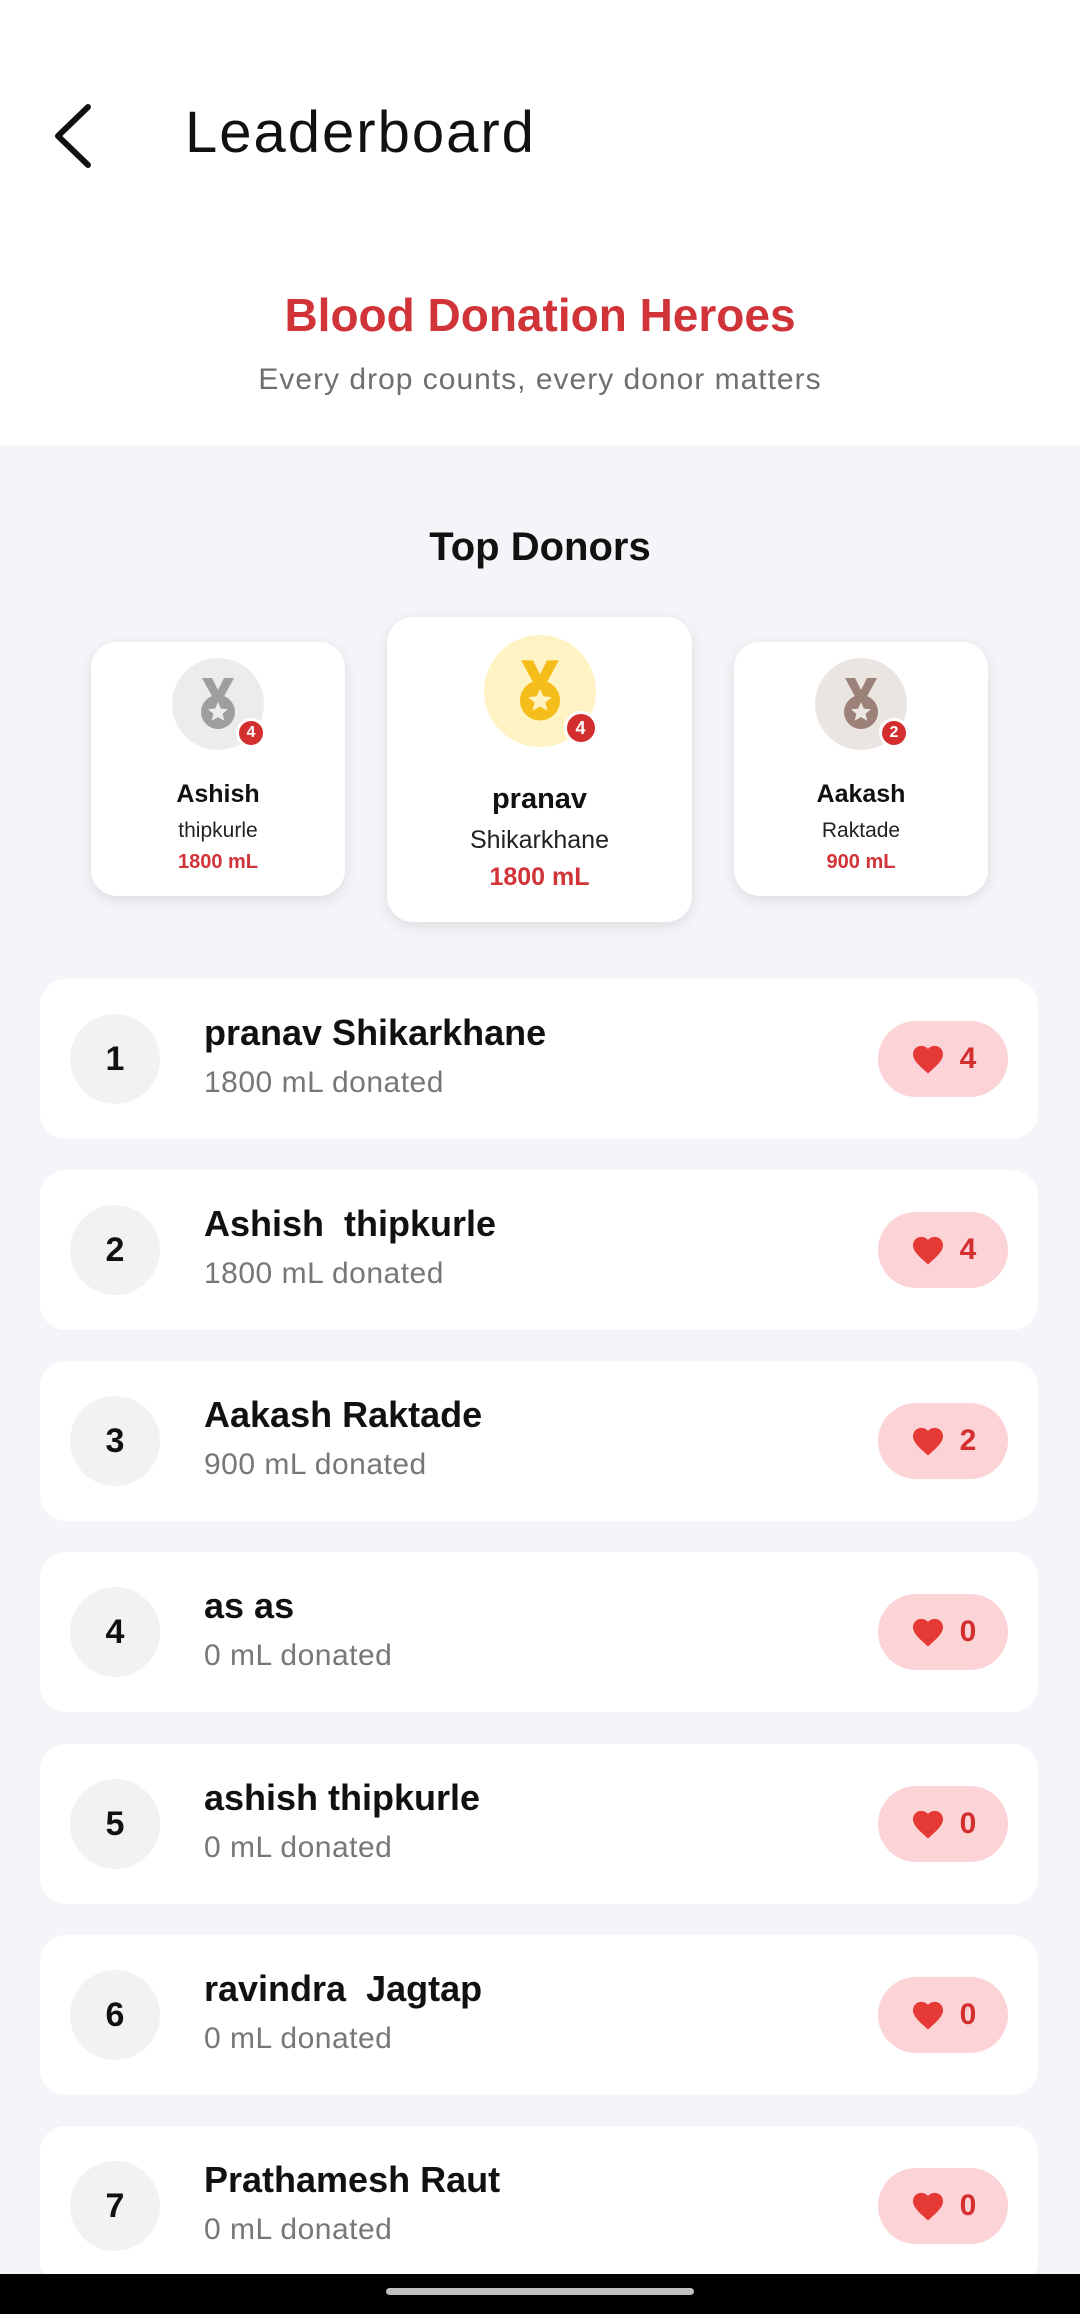 The image size is (1080, 2314). Describe the element at coordinates (540, 547) in the screenshot. I see `top-donors-title: Top Donors` at that location.